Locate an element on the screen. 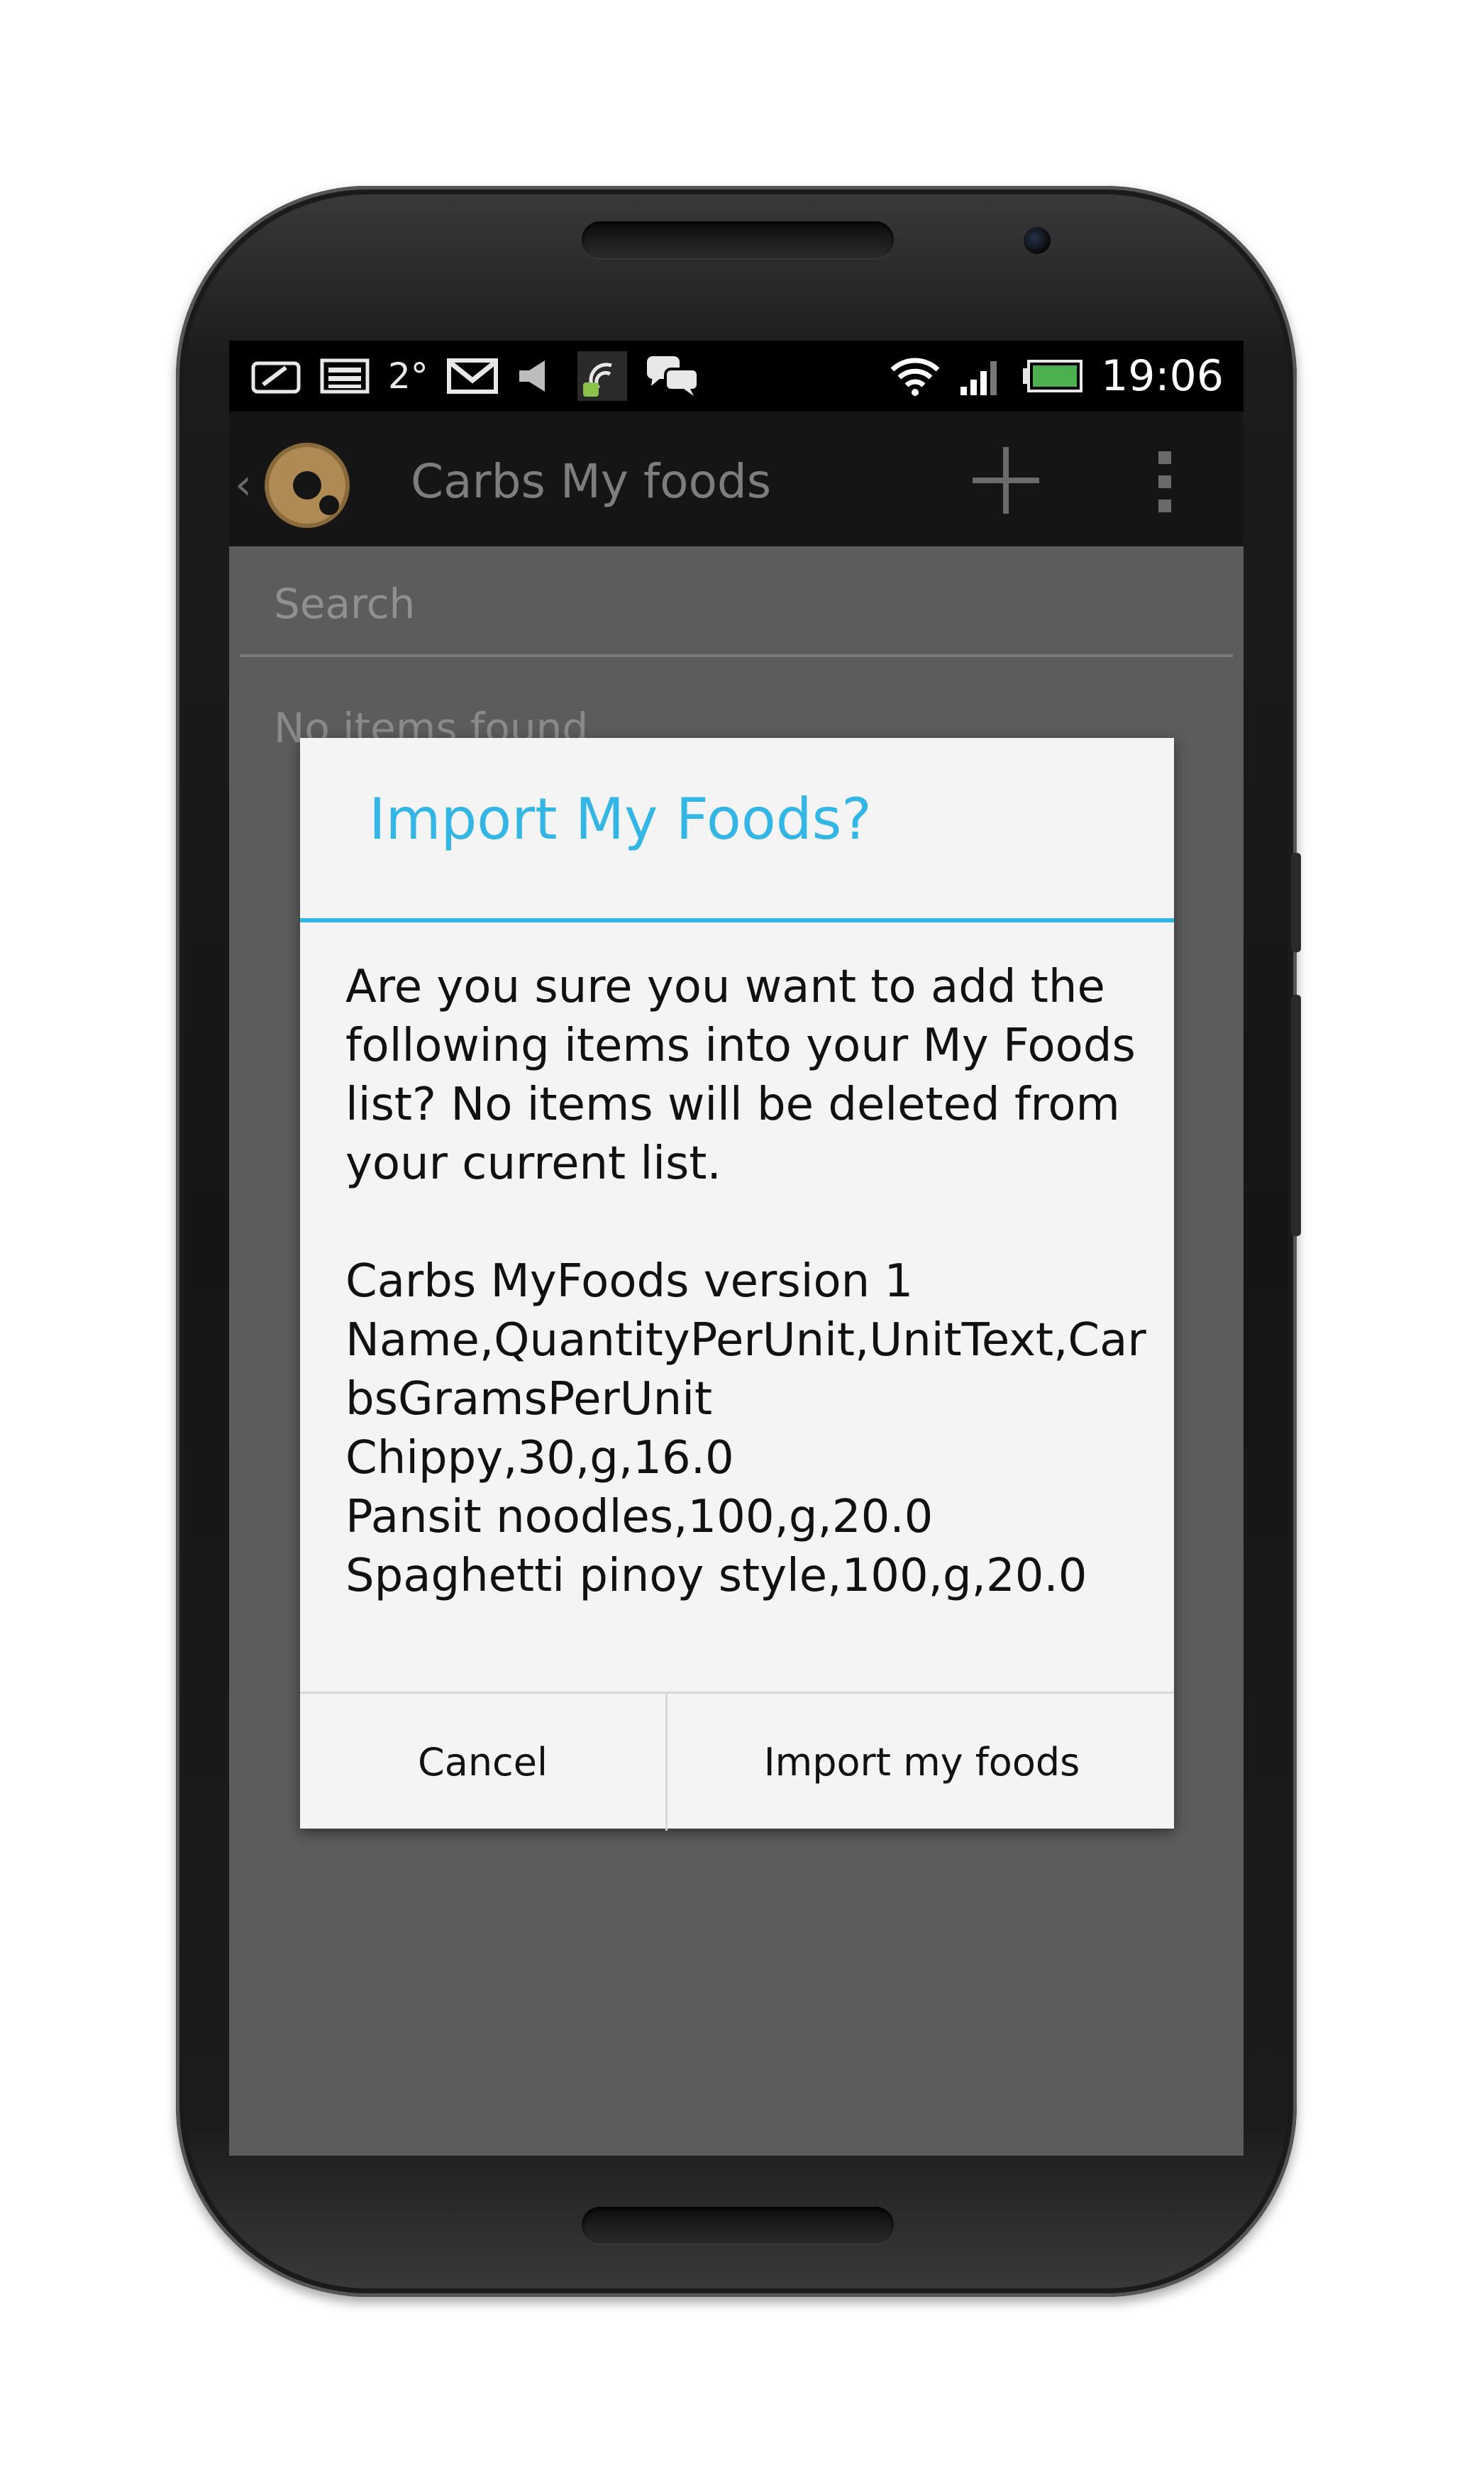 The height and width of the screenshot is (2492, 1484). dialog-content-line: Spaghetti pinoy style,100,g,20.0 is located at coordinates (716, 1576).